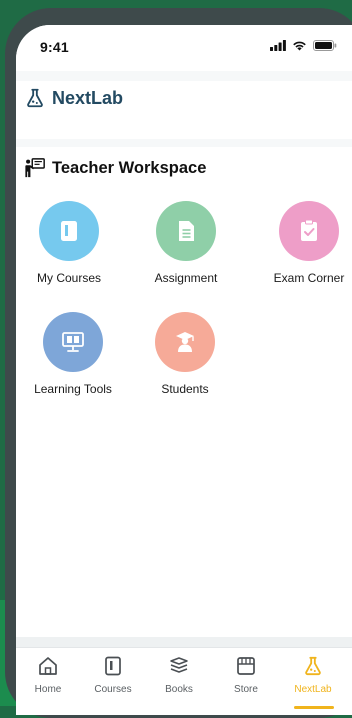 This screenshot has width=352, height=718. I want to click on tab-books: Books, so click(179, 675).